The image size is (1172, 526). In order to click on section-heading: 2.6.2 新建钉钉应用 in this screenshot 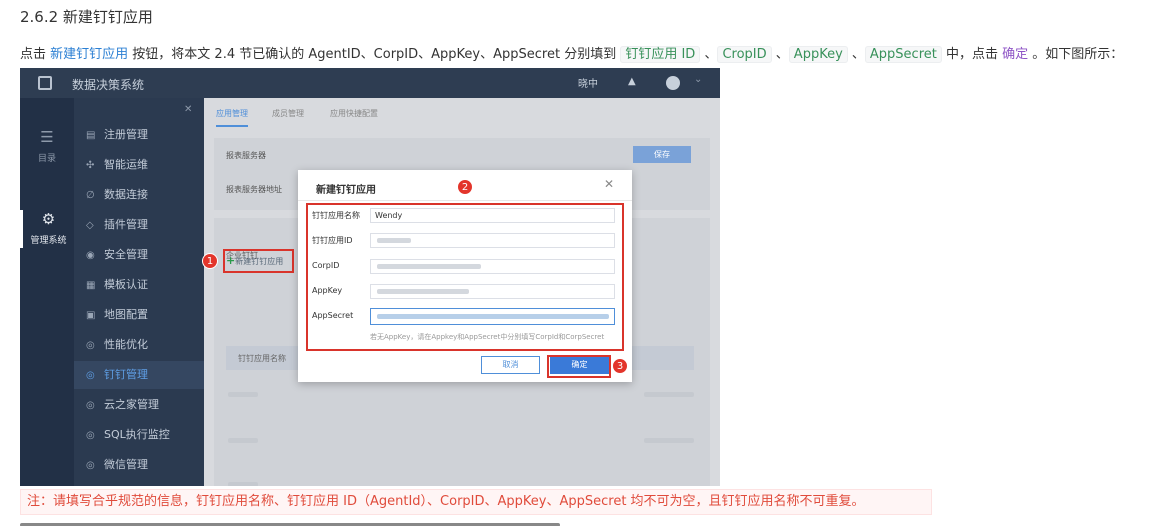, I will do `click(86, 17)`.